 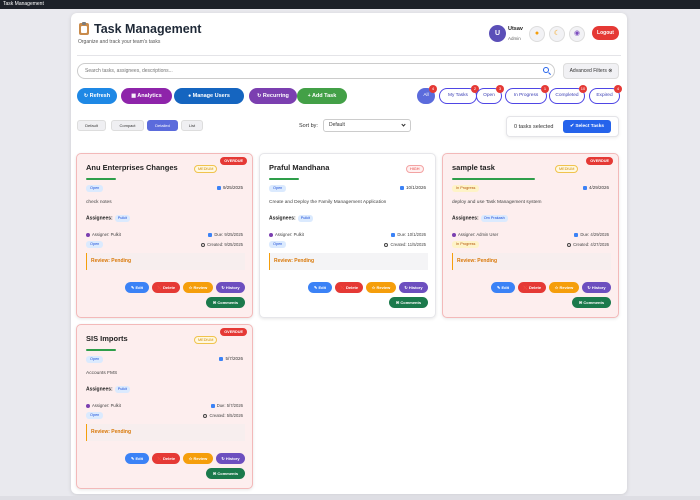 I want to click on sort-select: Default, so click(x=367, y=125).